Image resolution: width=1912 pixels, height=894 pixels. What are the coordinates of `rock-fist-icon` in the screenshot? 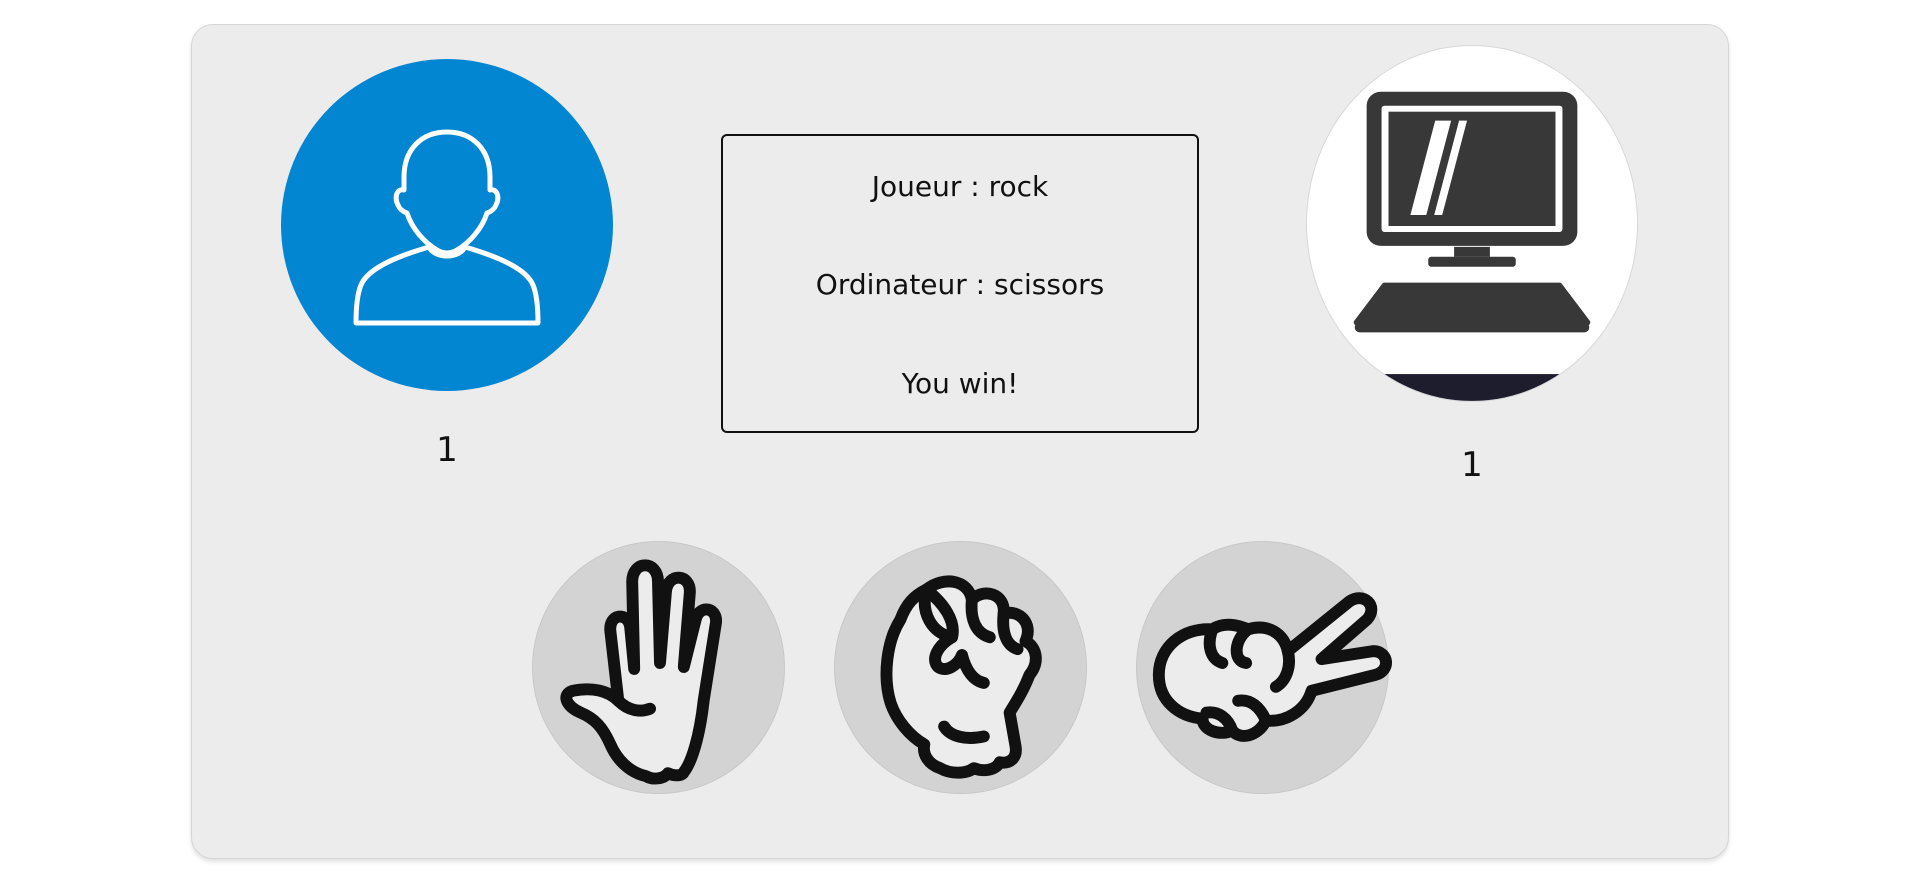 It's located at (961, 677).